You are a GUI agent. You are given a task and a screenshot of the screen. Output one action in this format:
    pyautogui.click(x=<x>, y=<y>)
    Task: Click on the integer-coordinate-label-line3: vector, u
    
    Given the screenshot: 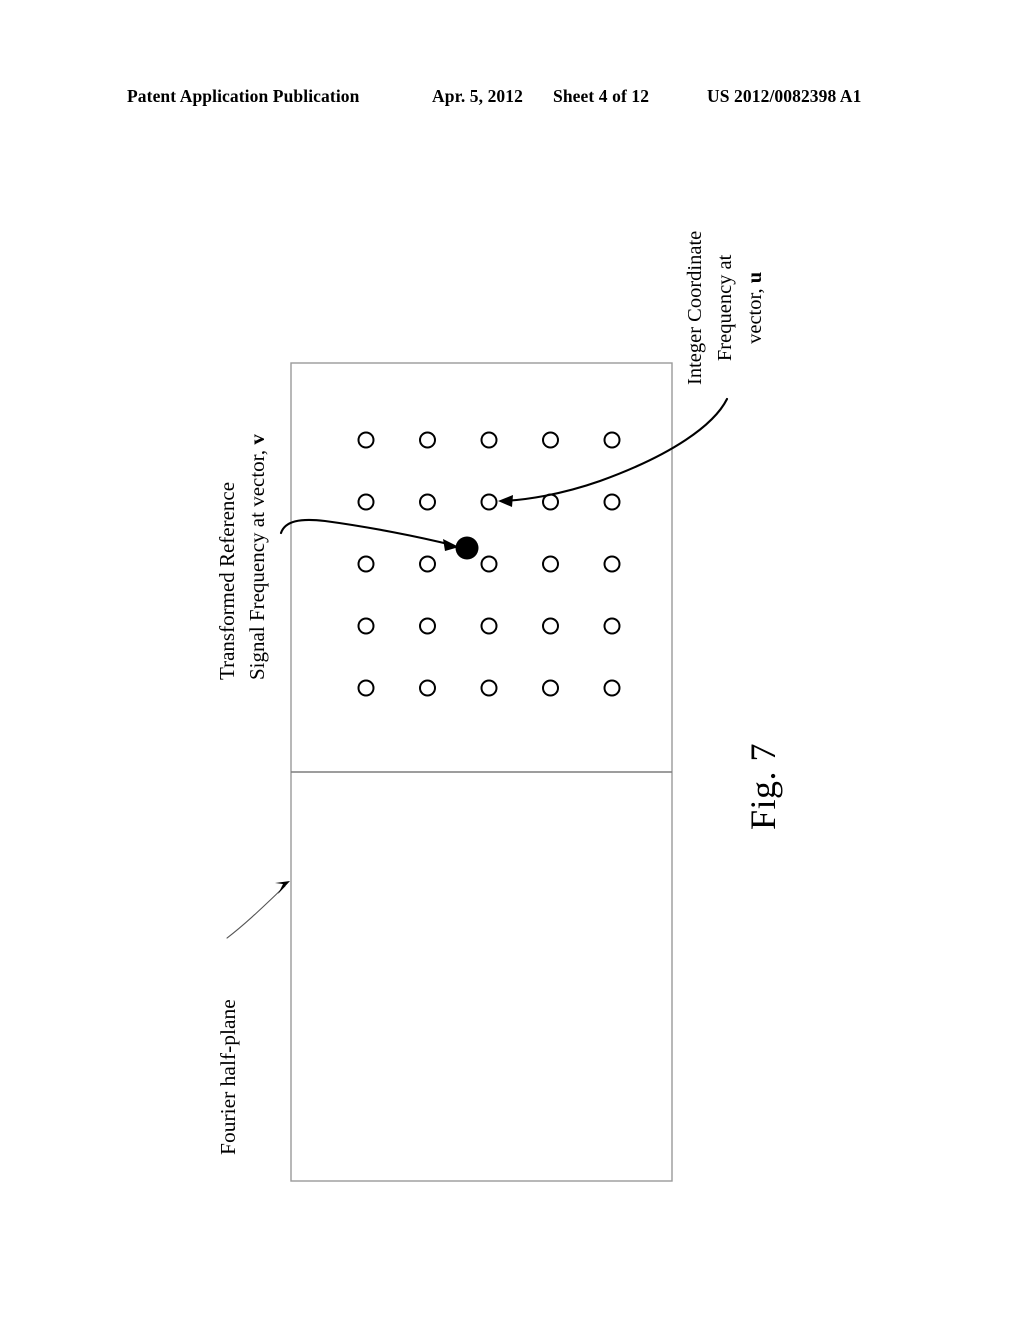 What is the action you would take?
    pyautogui.click(x=755, y=308)
    